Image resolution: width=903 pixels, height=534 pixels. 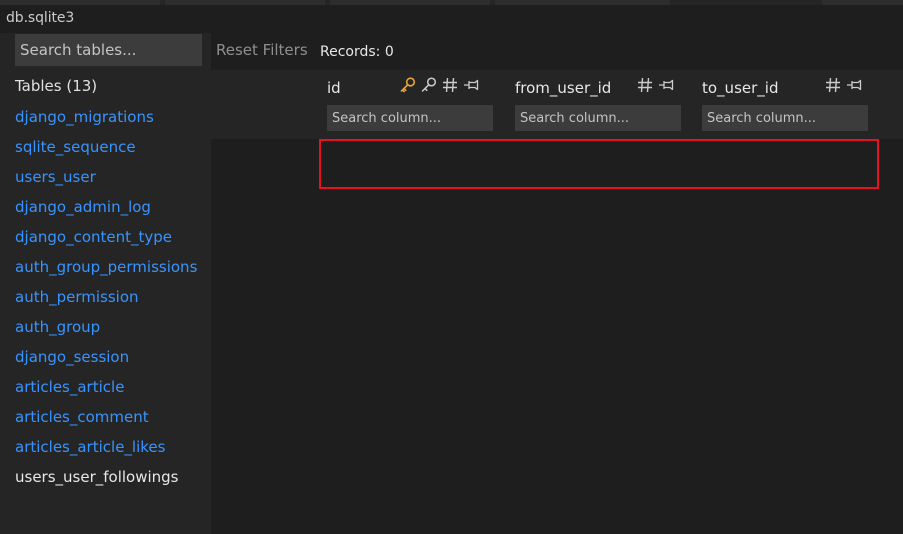 What do you see at coordinates (740, 88) in the screenshot?
I see `column-header-to-user-id: to_user_id` at bounding box center [740, 88].